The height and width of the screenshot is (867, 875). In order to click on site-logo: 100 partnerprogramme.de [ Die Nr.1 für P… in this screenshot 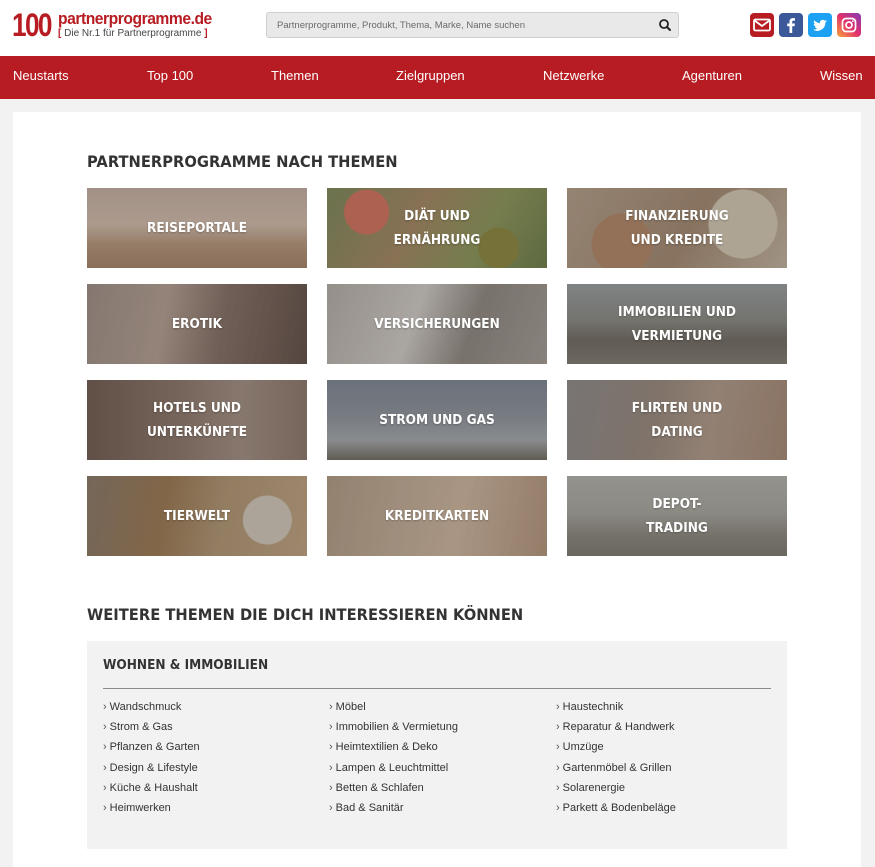, I will do `click(117, 25)`.